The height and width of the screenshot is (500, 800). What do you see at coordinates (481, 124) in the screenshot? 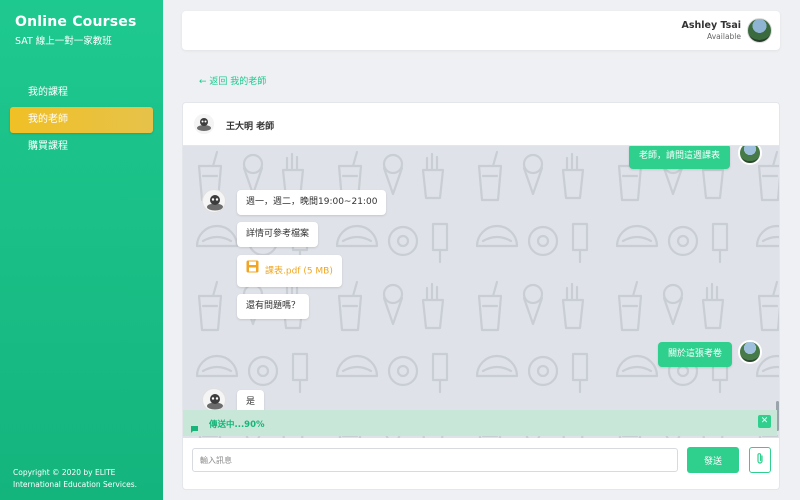
I see `chat-header: 王大明 老師` at bounding box center [481, 124].